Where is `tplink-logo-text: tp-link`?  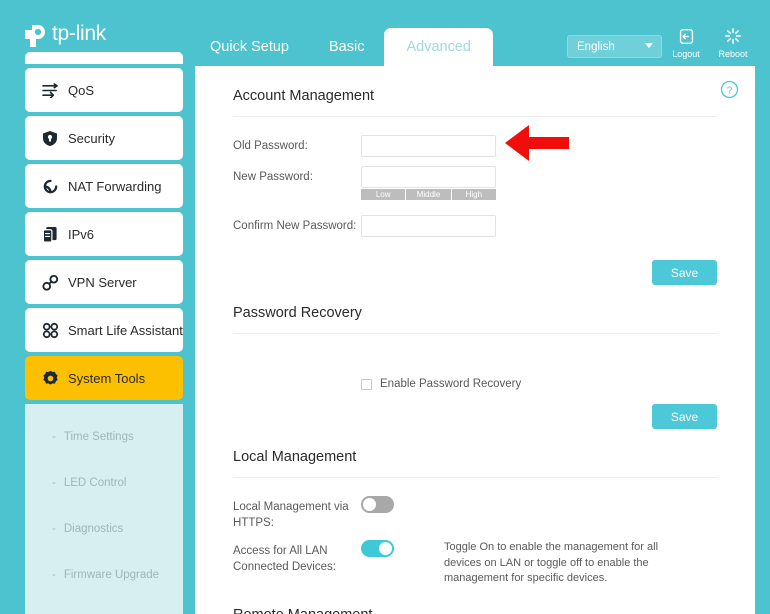
tplink-logo-text: tp-link is located at coordinates (79, 33).